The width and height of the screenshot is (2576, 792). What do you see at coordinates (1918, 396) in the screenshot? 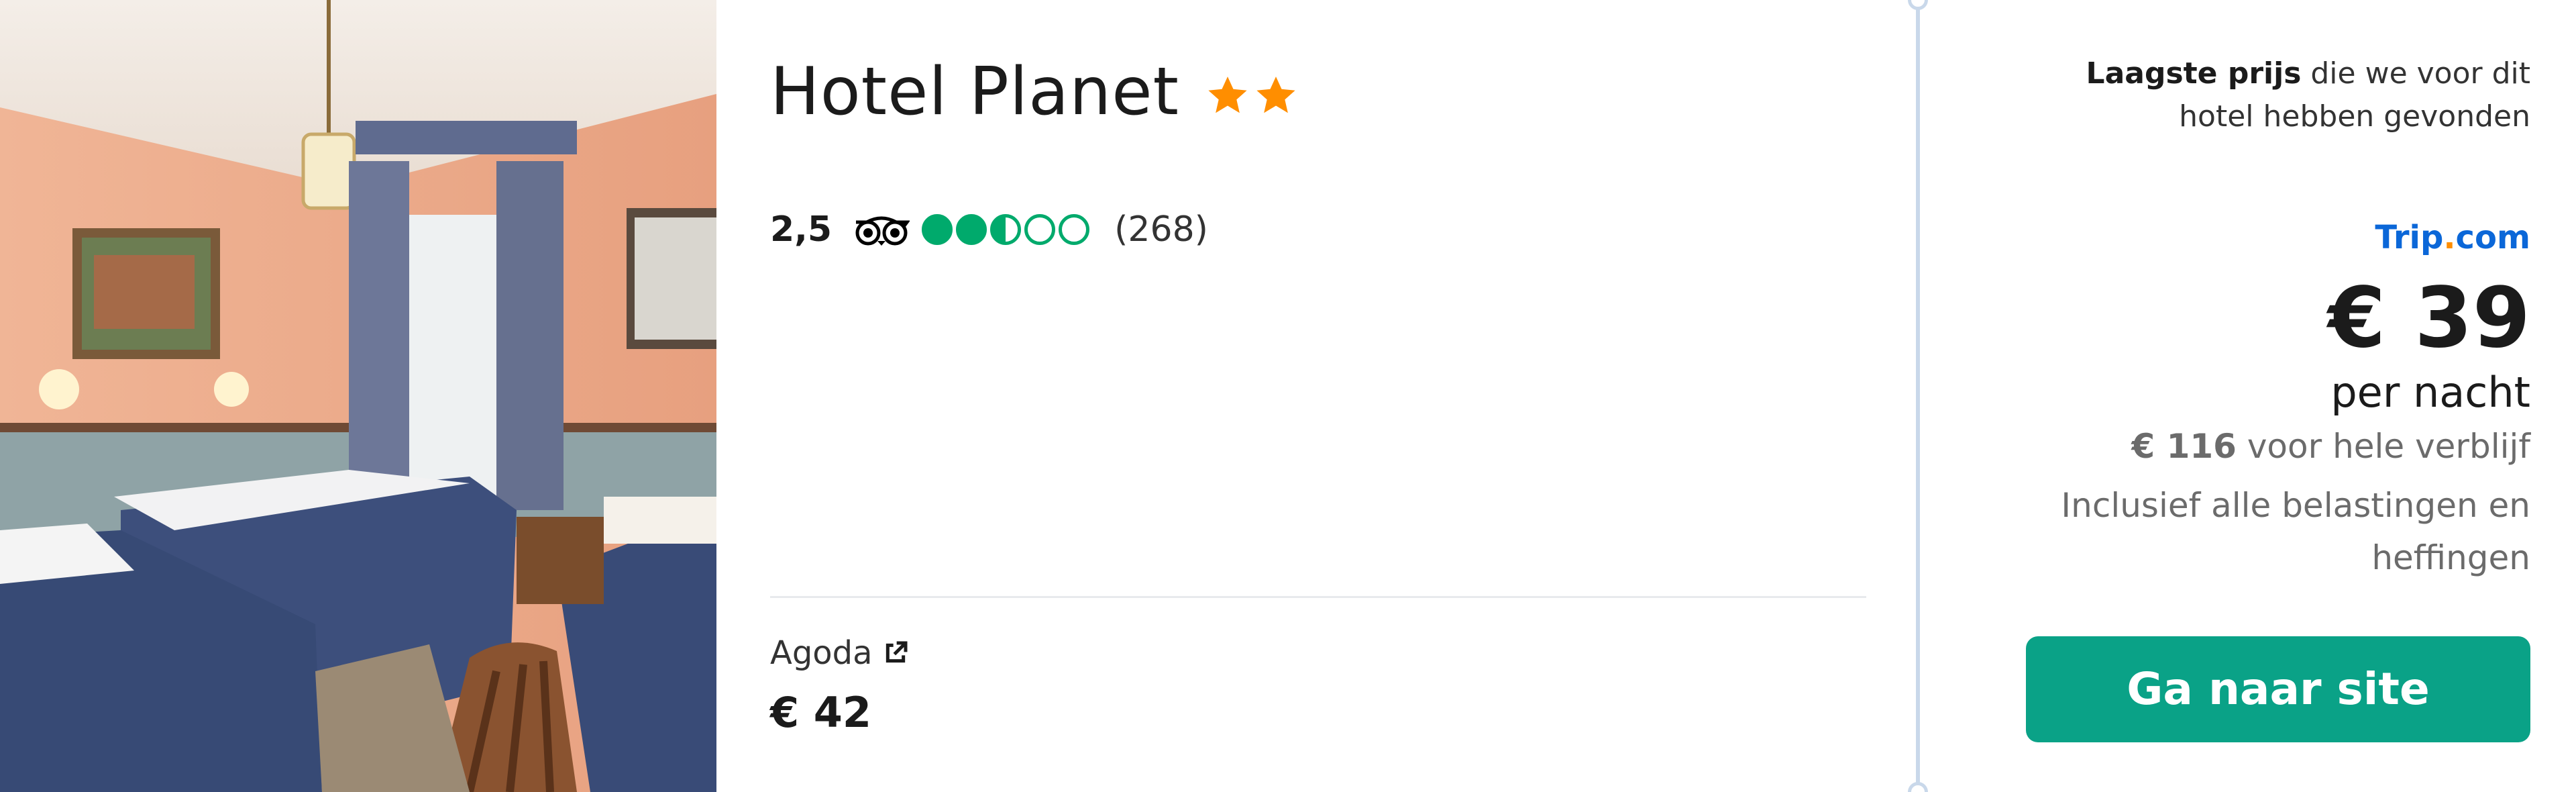
I see `card-separator` at bounding box center [1918, 396].